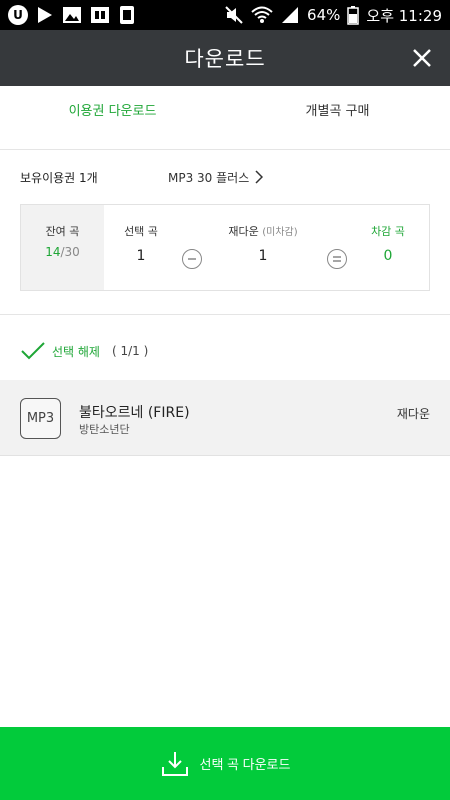 Image resolution: width=450 pixels, height=800 pixels. What do you see at coordinates (243, 231) in the screenshot?
I see `redownload-label: 재다운` at bounding box center [243, 231].